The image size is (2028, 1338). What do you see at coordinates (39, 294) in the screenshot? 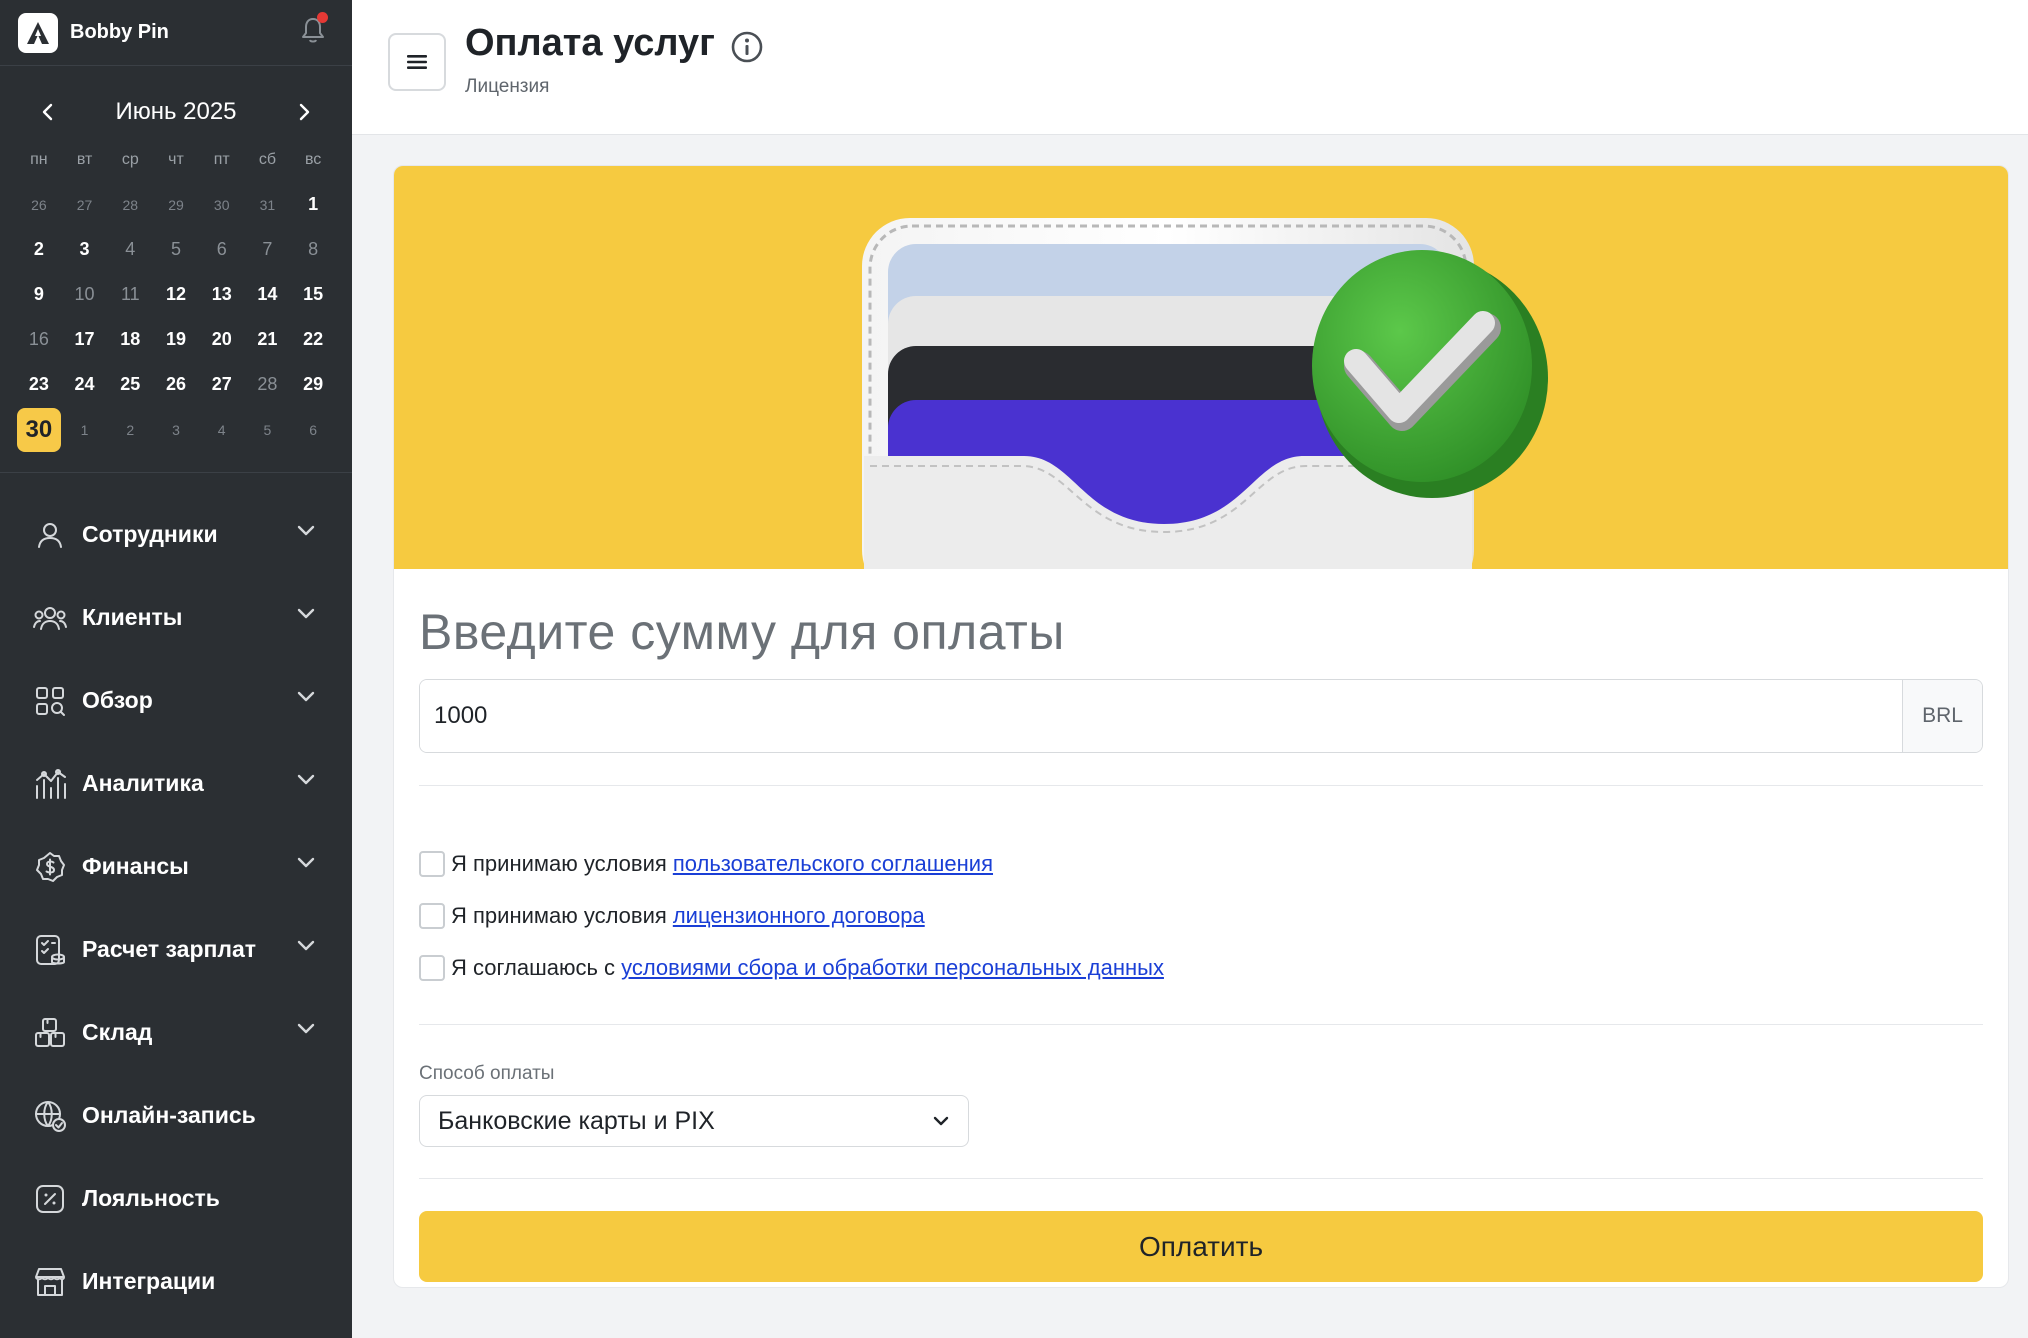
I see `calendar-day: 9` at bounding box center [39, 294].